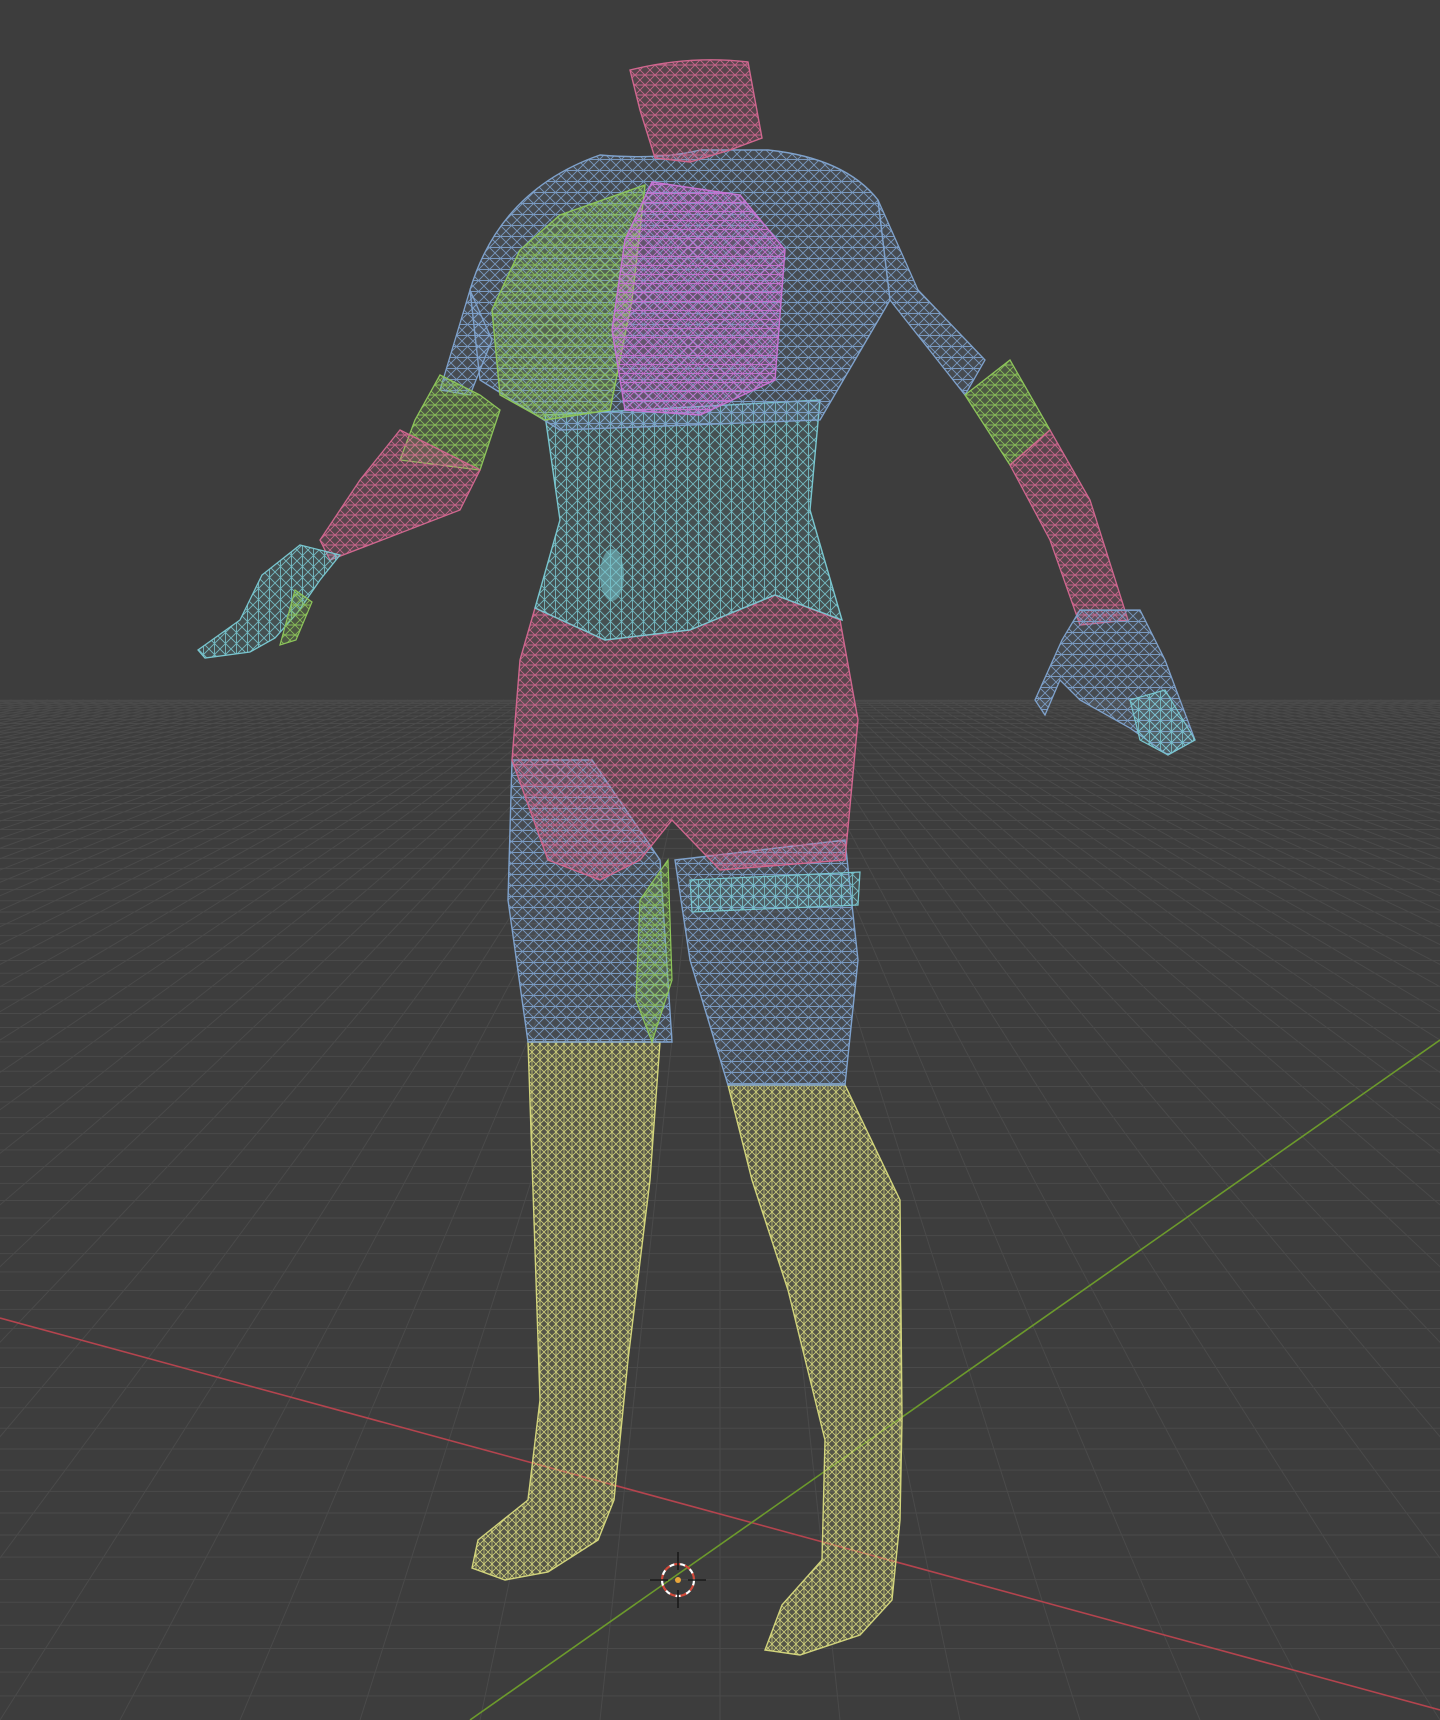 Image resolution: width=1440 pixels, height=1720 pixels. Describe the element at coordinates (566, 1311) in the screenshot. I see `left-leg-mesh` at that location.